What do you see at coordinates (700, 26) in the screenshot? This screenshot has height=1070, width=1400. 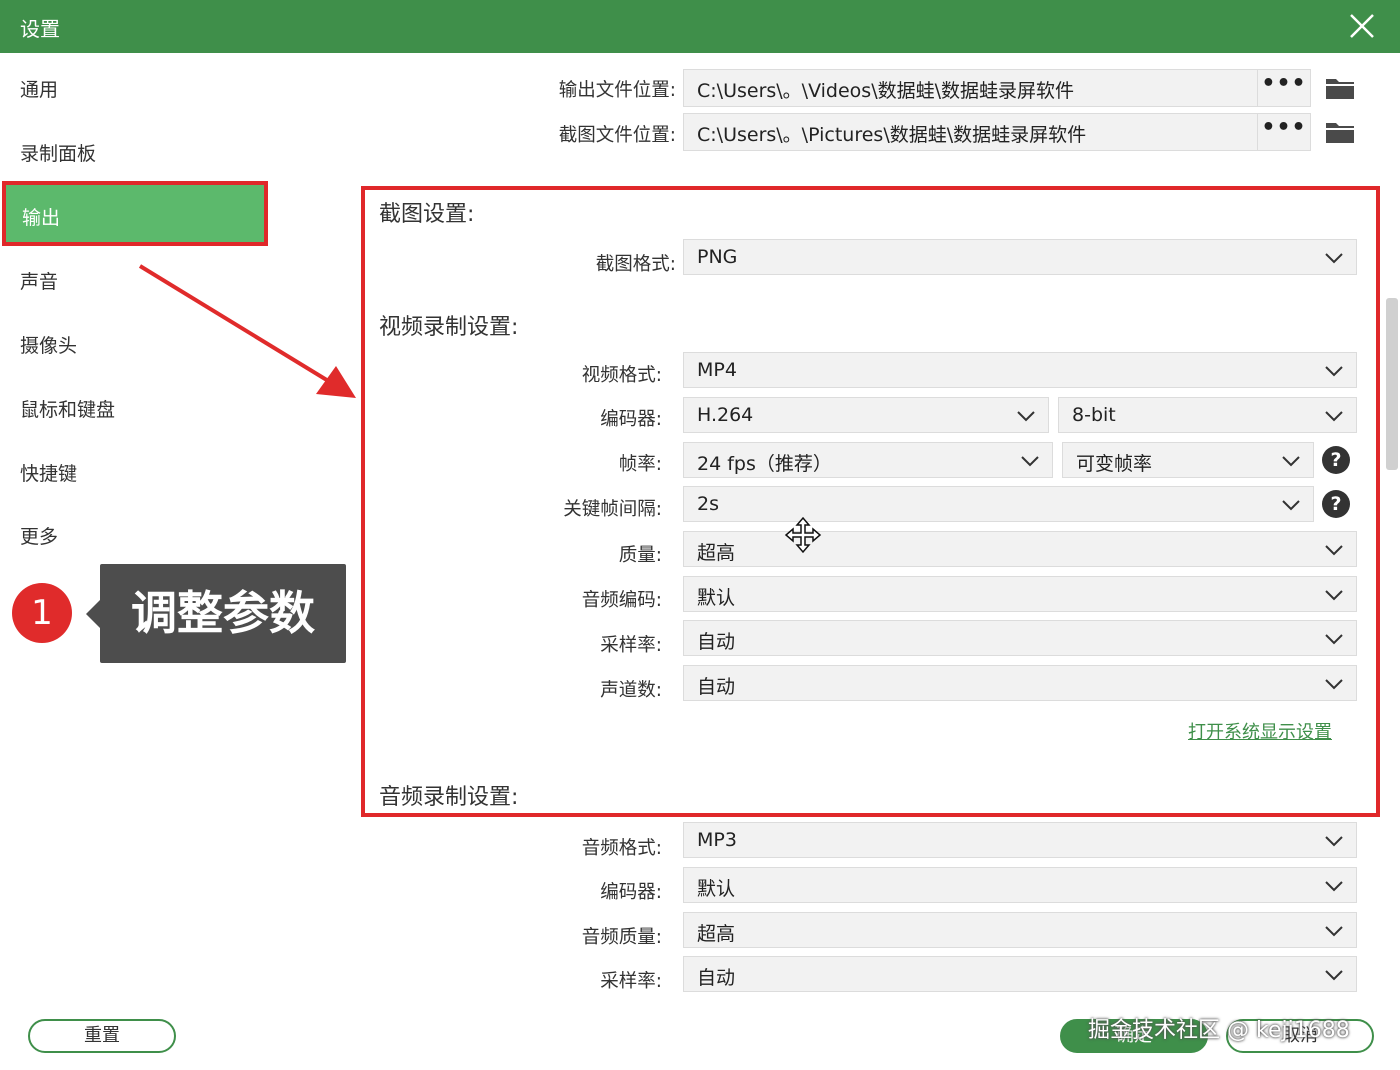 I see `title-bar: 设置` at bounding box center [700, 26].